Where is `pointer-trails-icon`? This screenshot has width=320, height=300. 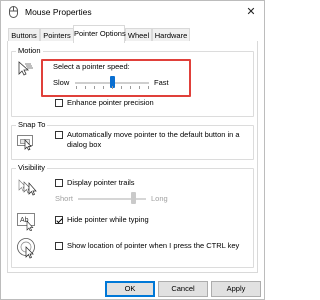
pointer-trails-icon is located at coordinates (27, 187).